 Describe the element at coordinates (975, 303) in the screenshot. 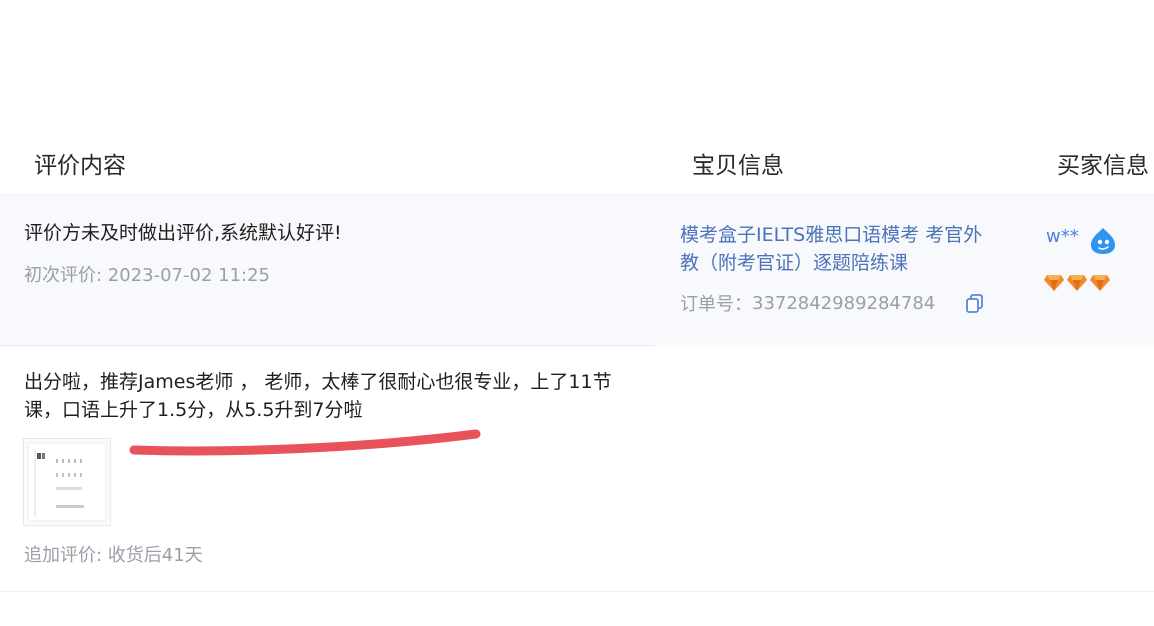

I see `copy-icon` at that location.